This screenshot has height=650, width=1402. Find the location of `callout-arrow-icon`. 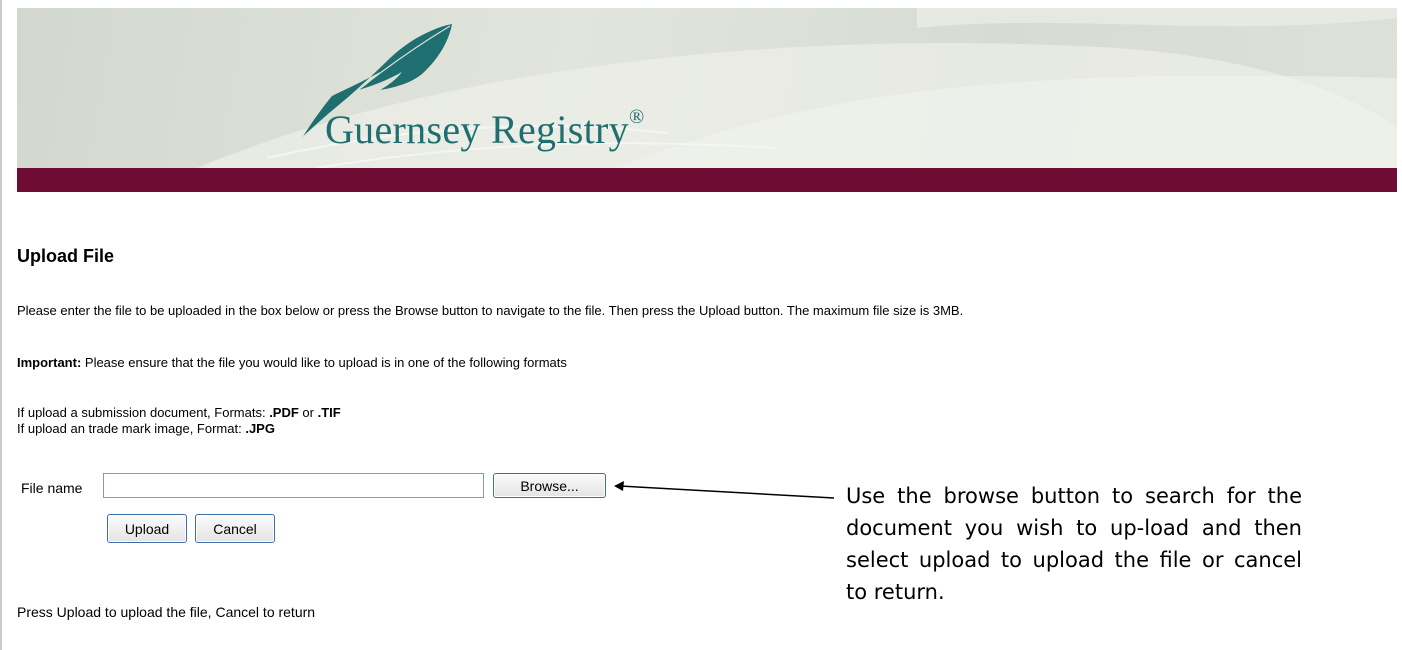

callout-arrow-icon is located at coordinates (724, 490).